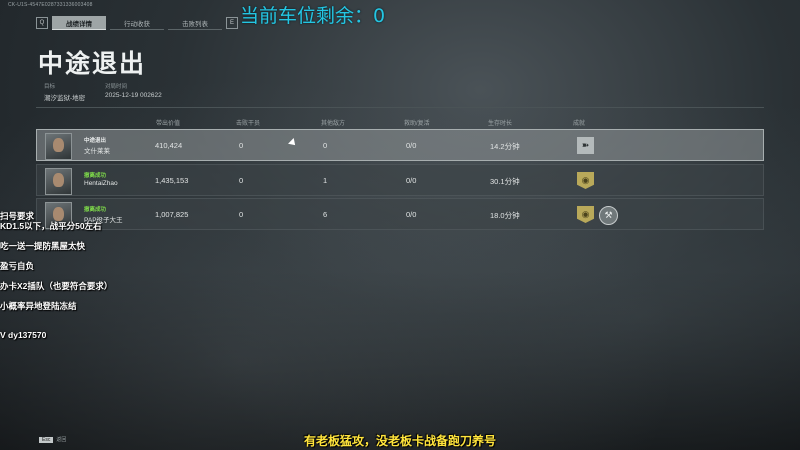 The image size is (800, 450). I want to click on side-note: 办卡X2插队（也要符合要求）, so click(56, 286).